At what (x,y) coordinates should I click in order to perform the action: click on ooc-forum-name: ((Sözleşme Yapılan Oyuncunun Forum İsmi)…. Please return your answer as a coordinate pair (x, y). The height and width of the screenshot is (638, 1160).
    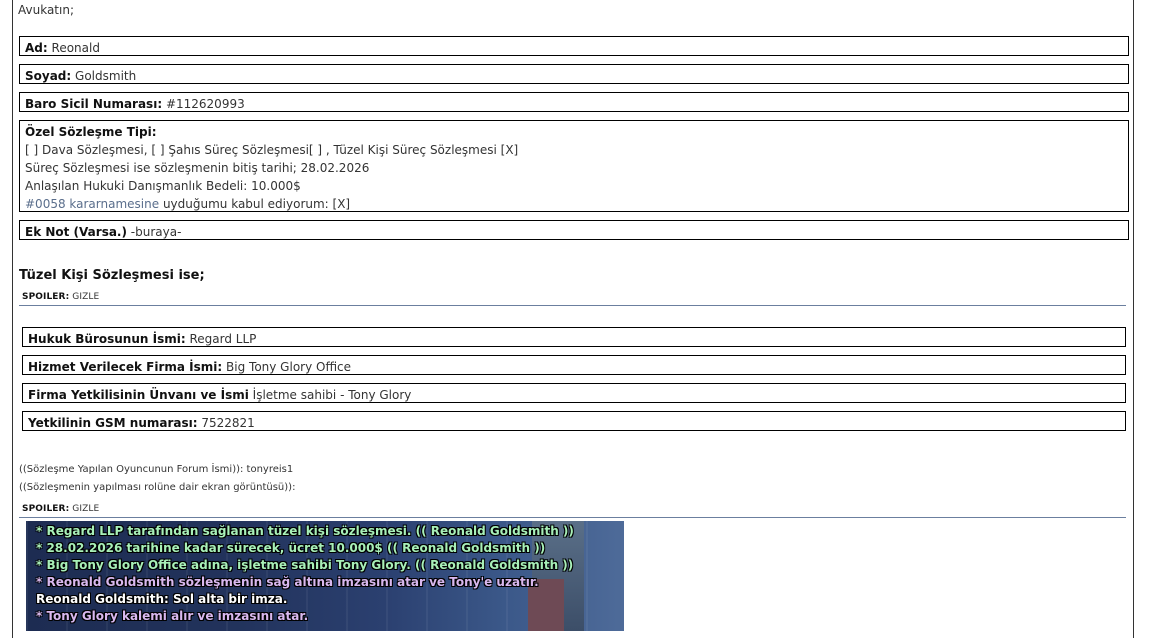
    Looking at the image, I should click on (156, 469).